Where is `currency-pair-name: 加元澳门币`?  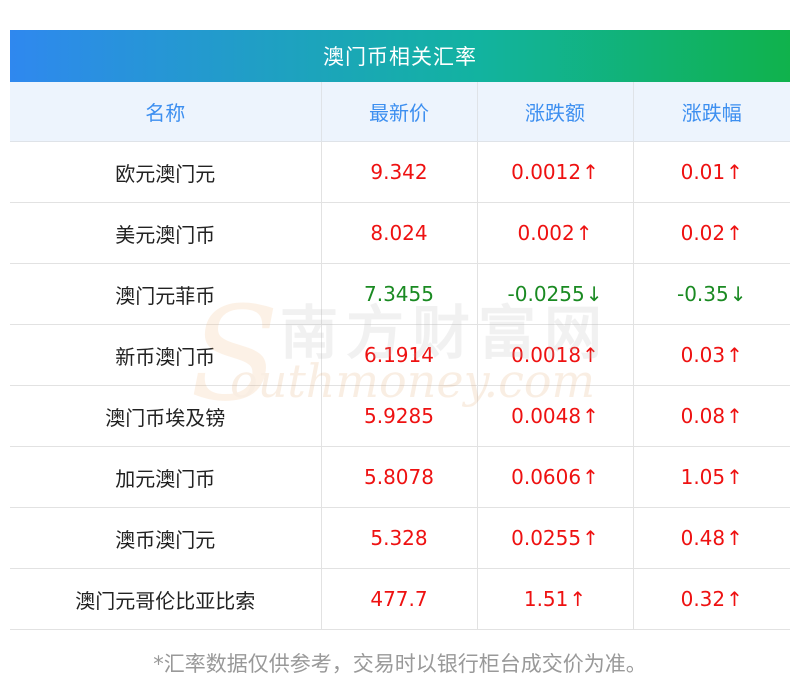 currency-pair-name: 加元澳门币 is located at coordinates (166, 477).